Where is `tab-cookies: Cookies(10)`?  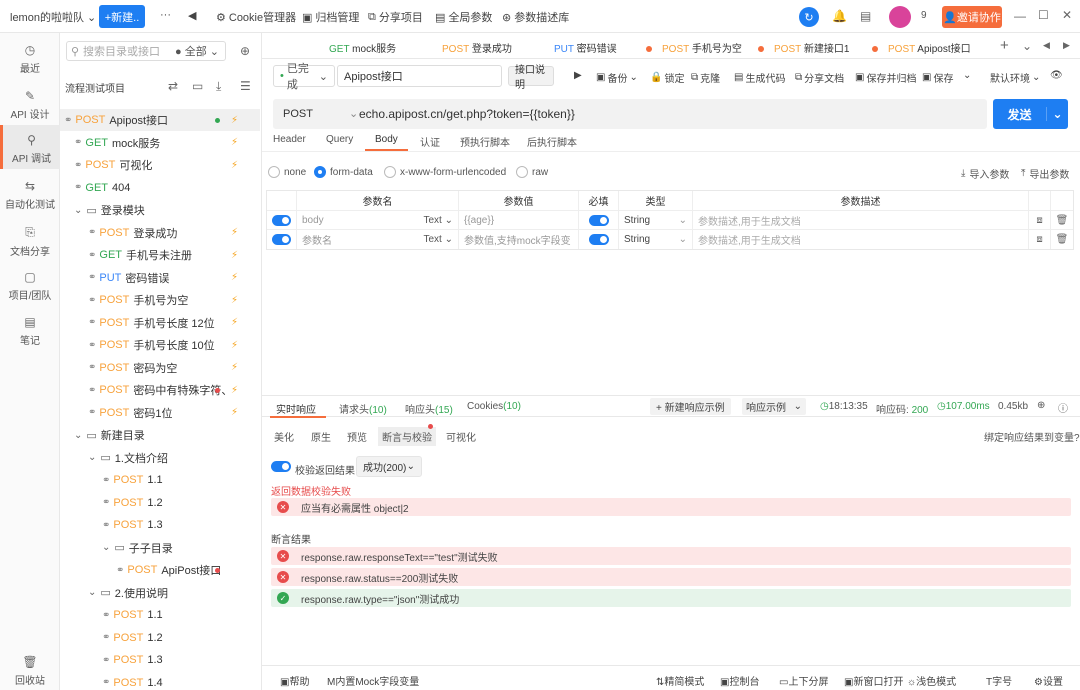
tab-cookies: Cookies(10) is located at coordinates (494, 406).